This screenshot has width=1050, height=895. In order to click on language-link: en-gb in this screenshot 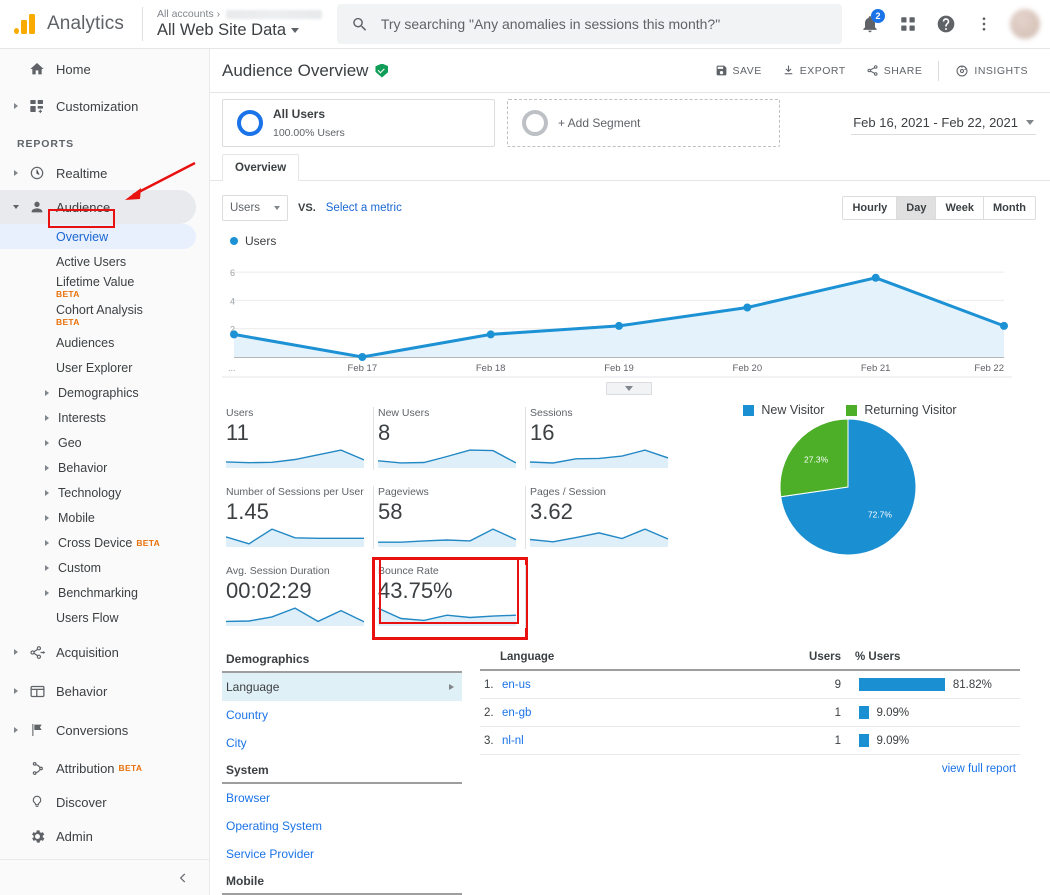, I will do `click(516, 713)`.